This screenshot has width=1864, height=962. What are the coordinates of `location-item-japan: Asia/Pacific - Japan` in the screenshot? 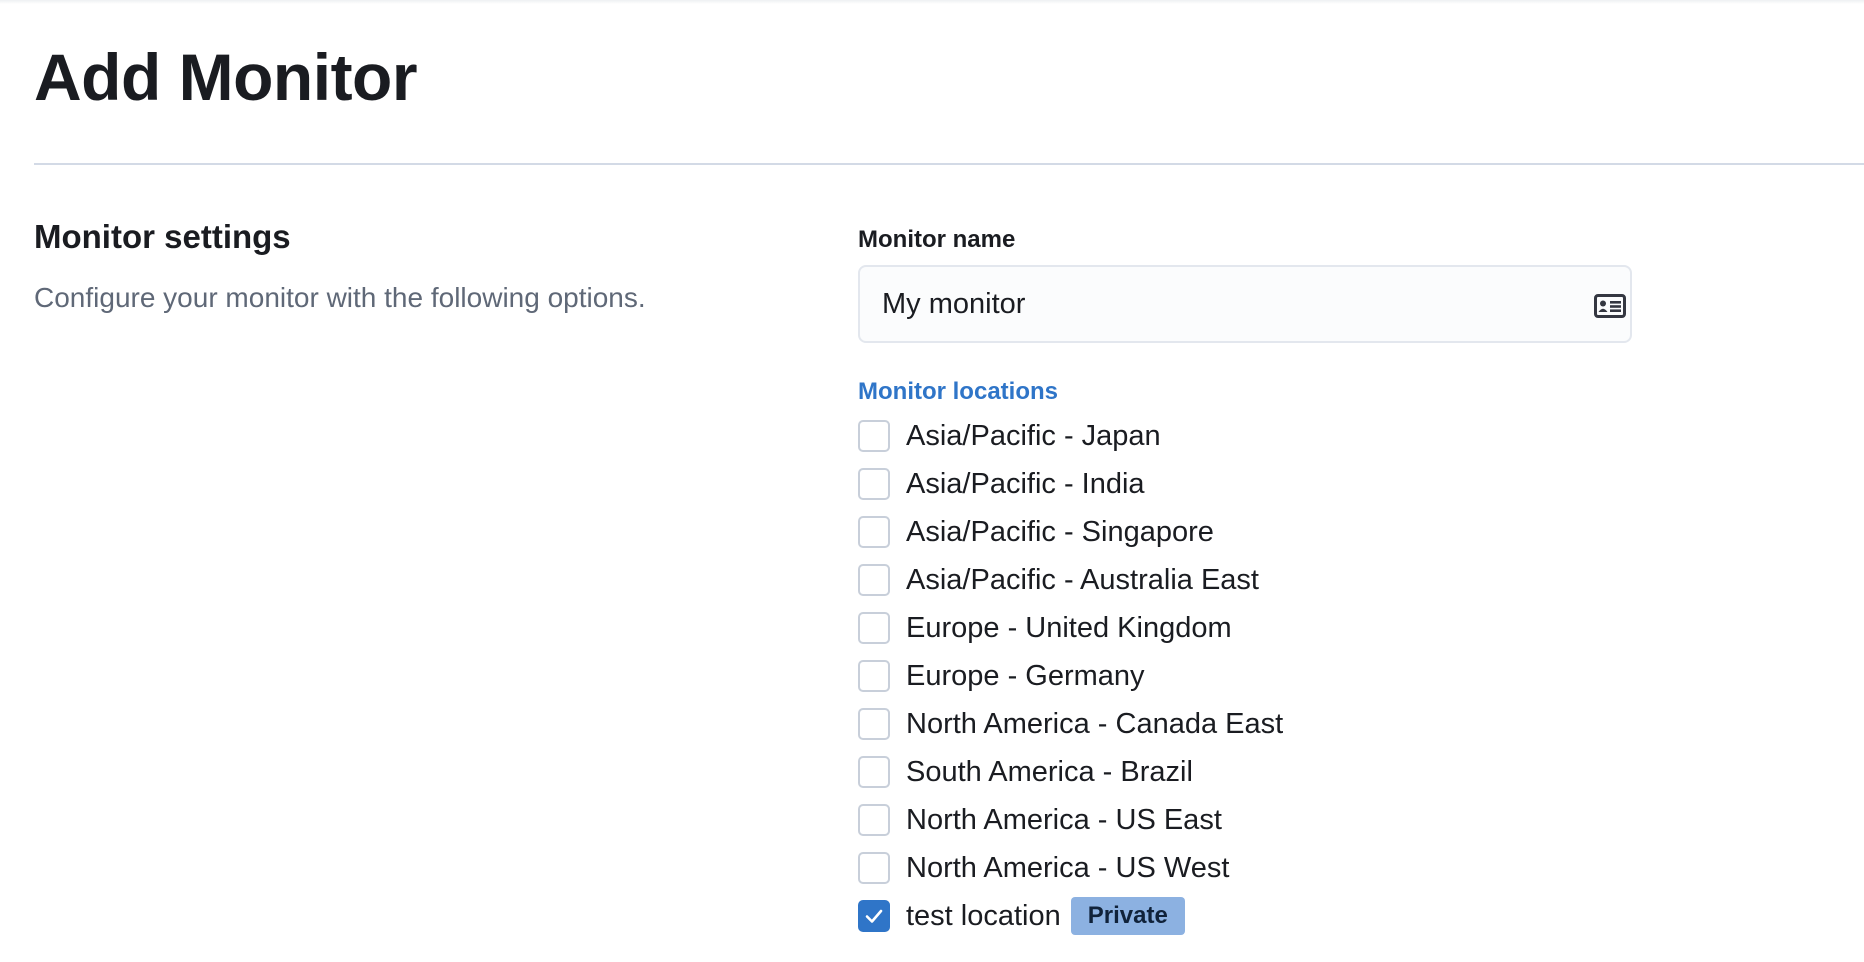 It's located at (1070, 436).